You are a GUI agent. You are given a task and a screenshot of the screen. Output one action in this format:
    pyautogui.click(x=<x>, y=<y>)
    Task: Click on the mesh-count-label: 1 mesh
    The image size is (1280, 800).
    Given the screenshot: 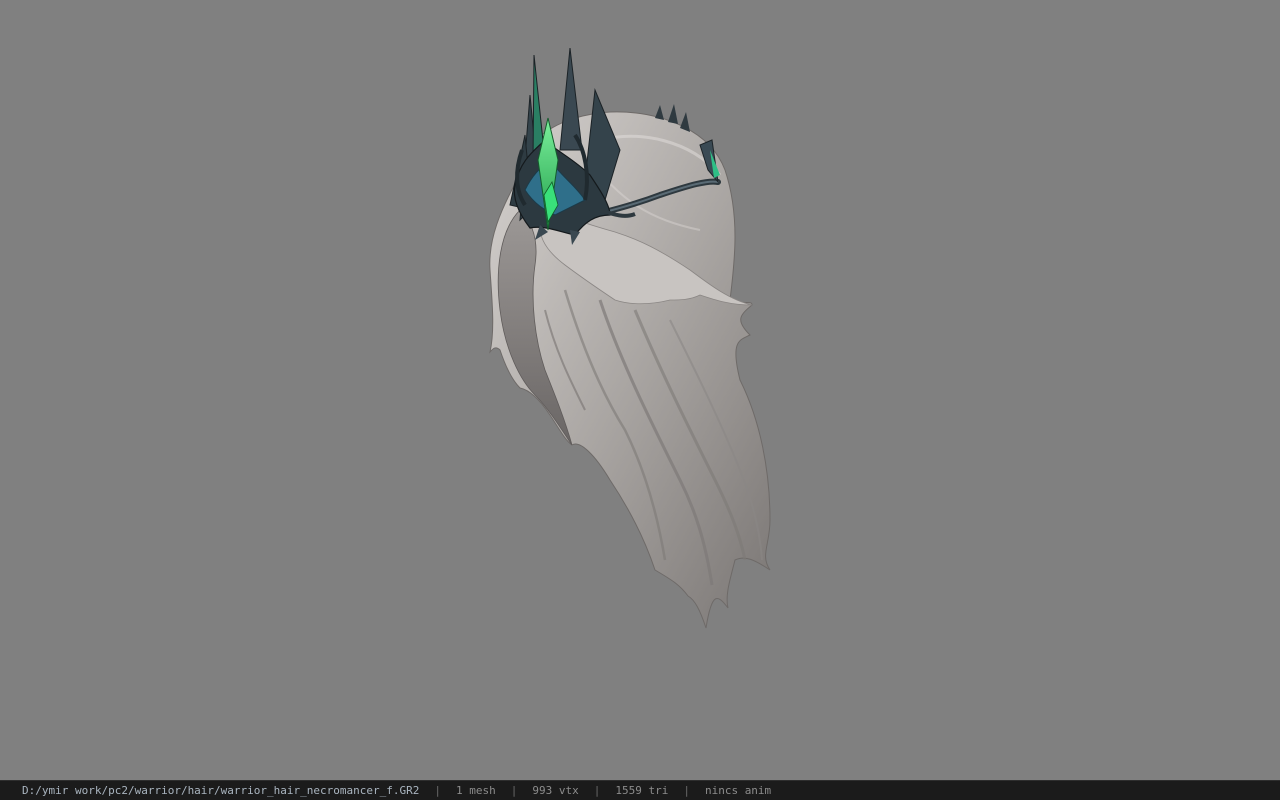 What is the action you would take?
    pyautogui.click(x=475, y=790)
    